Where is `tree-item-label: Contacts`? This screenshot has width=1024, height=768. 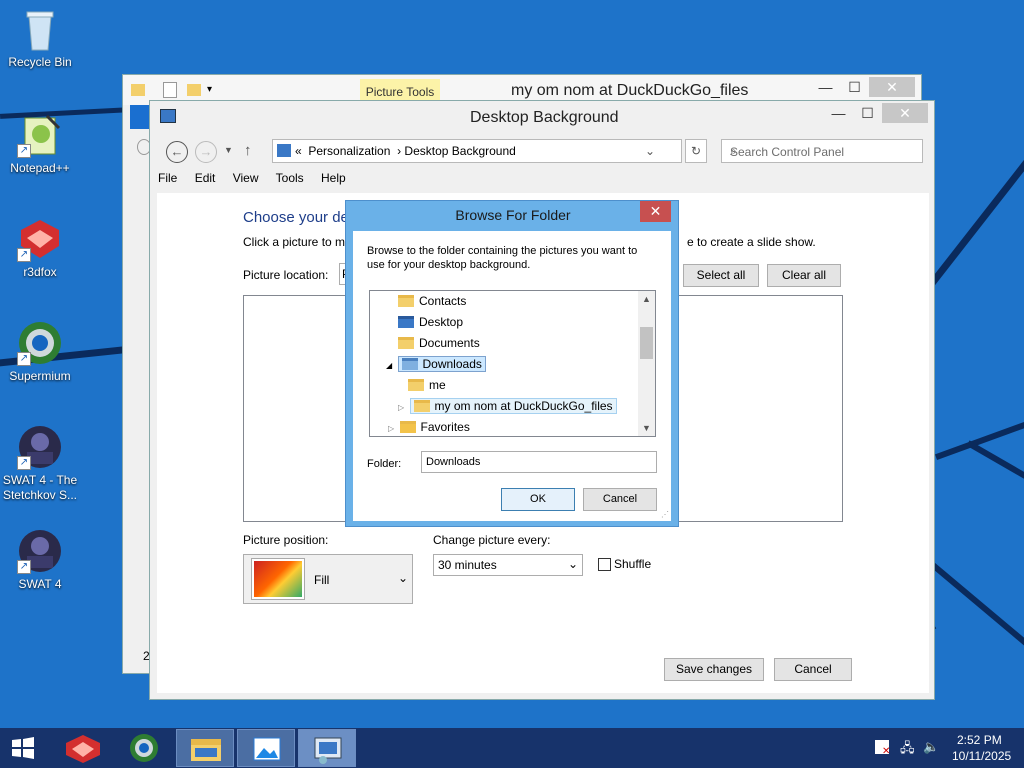
tree-item-label: Contacts is located at coordinates (443, 301).